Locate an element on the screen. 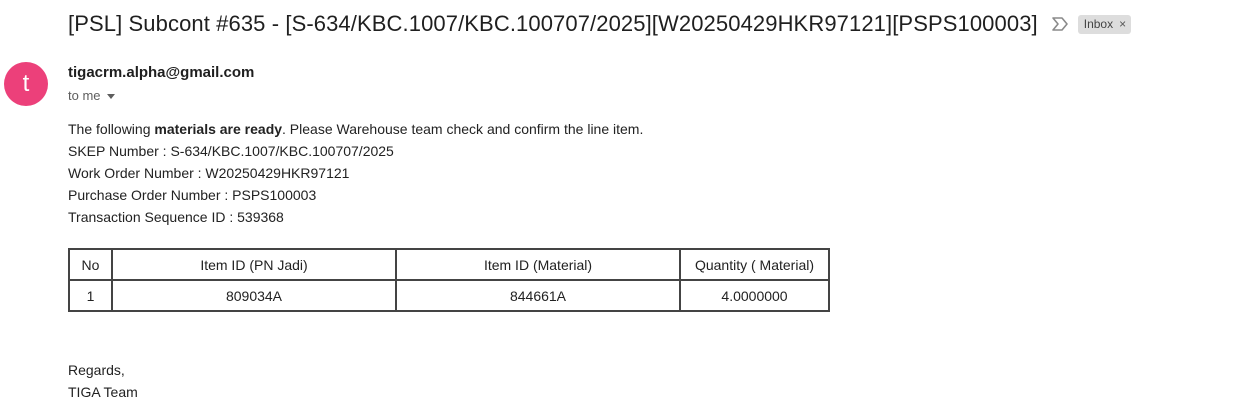 The image size is (1243, 411). table-row: 1 809034A 844661A 4.0000000 is located at coordinates (449, 295).